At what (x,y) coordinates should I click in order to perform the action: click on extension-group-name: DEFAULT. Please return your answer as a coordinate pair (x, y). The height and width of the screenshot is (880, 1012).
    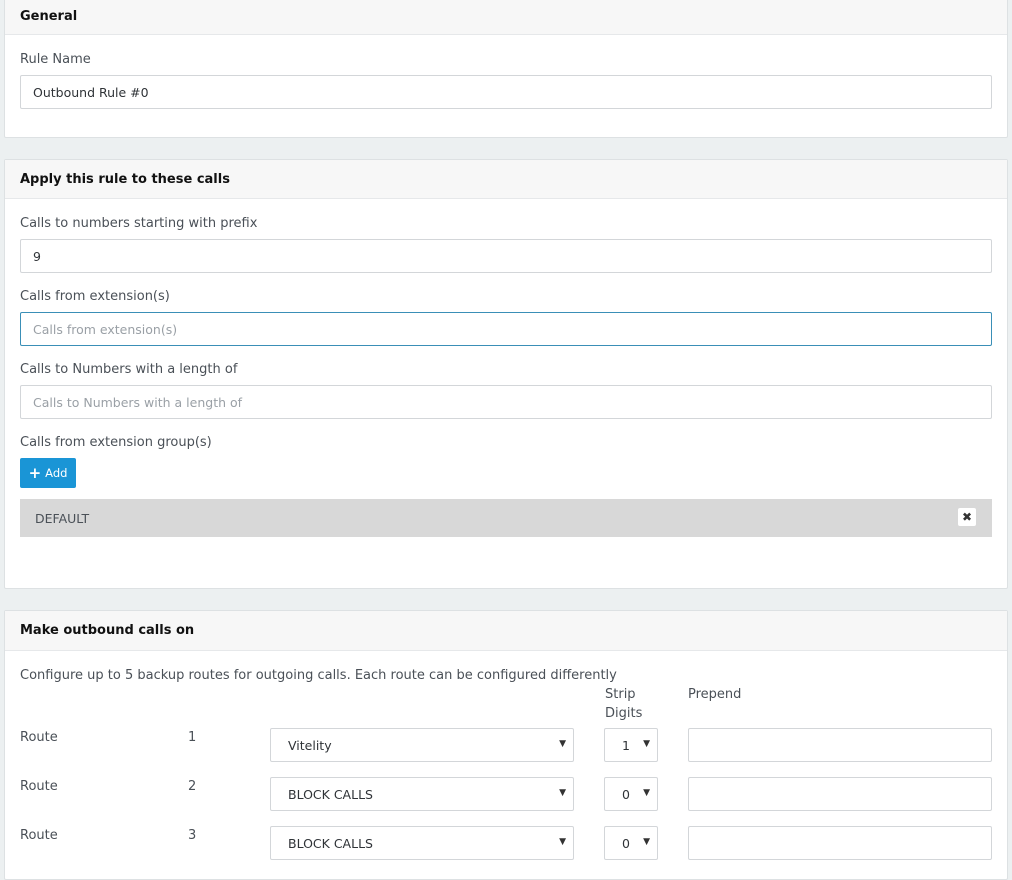
    Looking at the image, I should click on (62, 518).